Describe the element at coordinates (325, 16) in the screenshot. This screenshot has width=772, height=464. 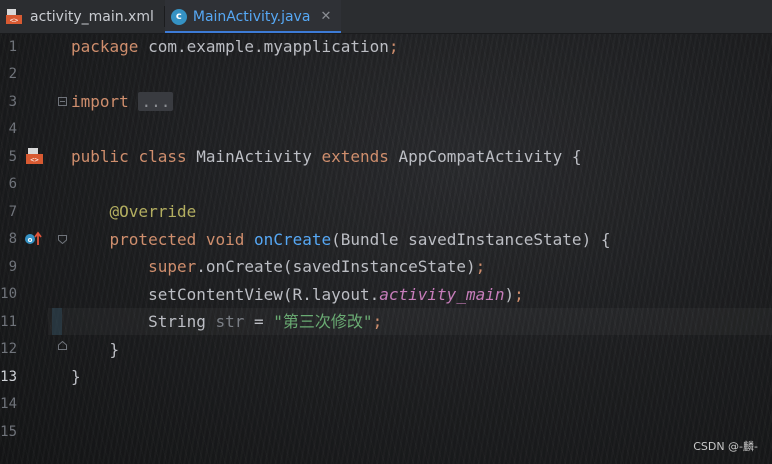
I see `close-icon: ✕` at that location.